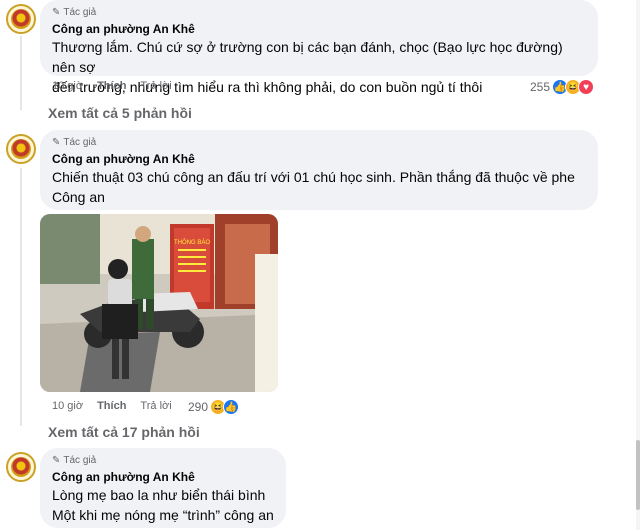  I want to click on sign-title: THÔNG BÁO, so click(192, 242).